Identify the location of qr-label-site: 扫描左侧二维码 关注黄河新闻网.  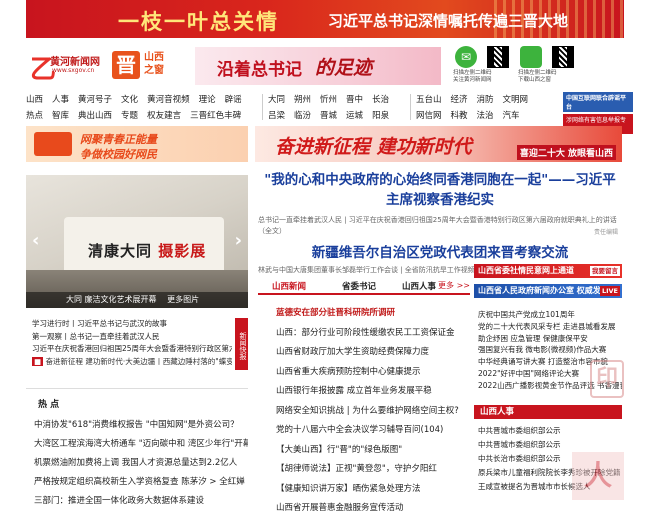
(472, 76).